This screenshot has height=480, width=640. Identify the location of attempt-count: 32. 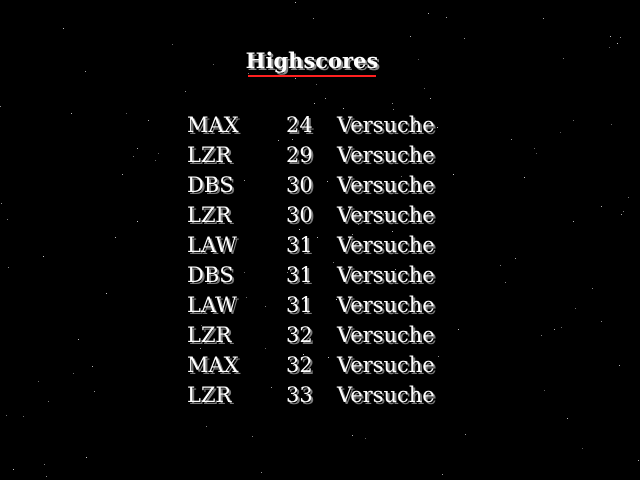
(299, 365).